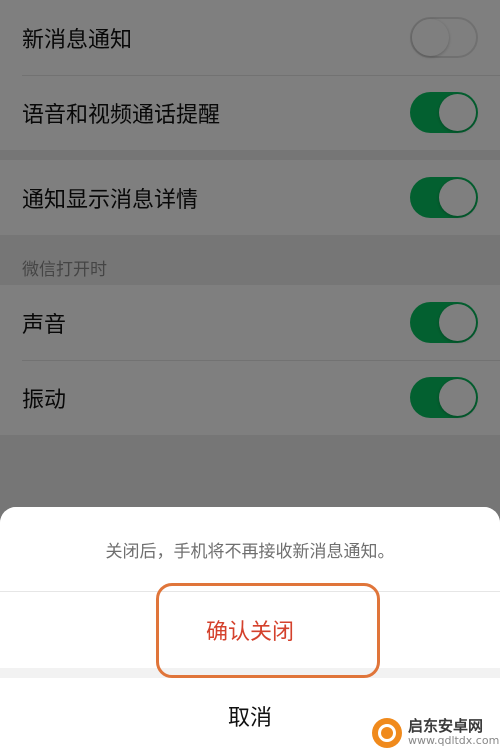 Image resolution: width=500 pixels, height=753 pixels. Describe the element at coordinates (250, 630) in the screenshot. I see `confirm-close-button: 确认关闭` at that location.